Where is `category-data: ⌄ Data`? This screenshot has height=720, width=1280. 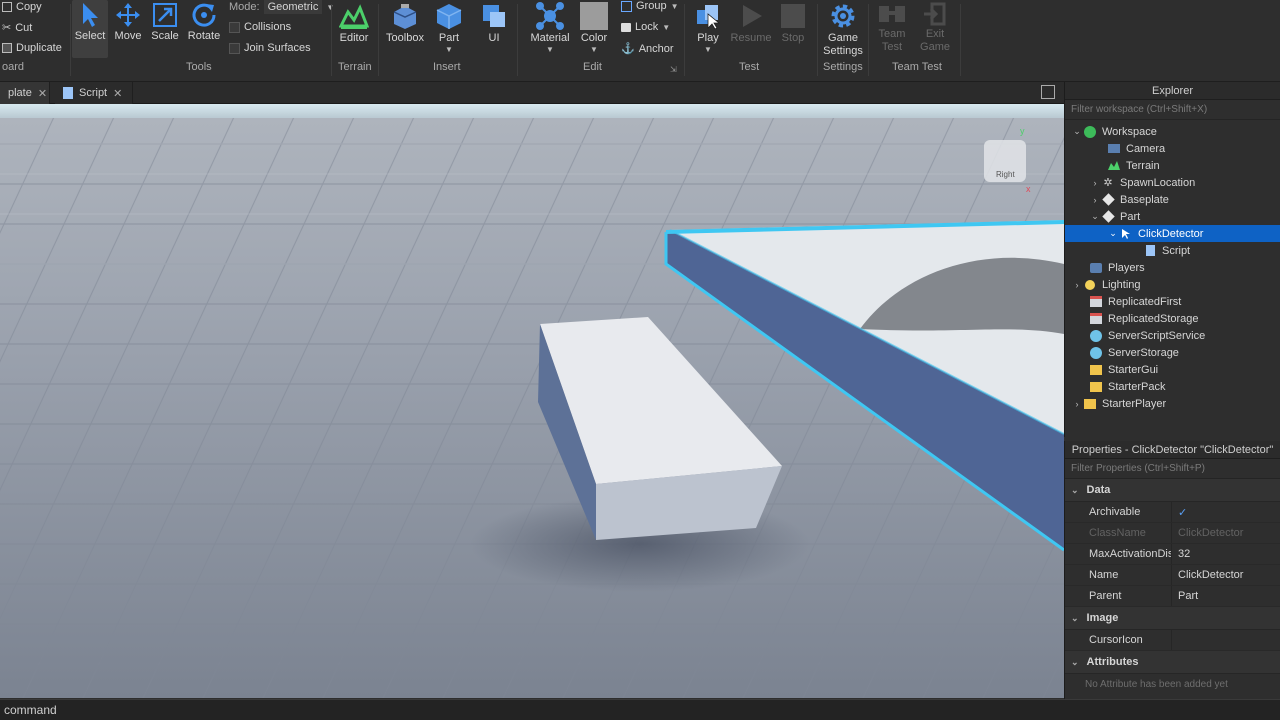
category-data: ⌄ Data is located at coordinates (1172, 490).